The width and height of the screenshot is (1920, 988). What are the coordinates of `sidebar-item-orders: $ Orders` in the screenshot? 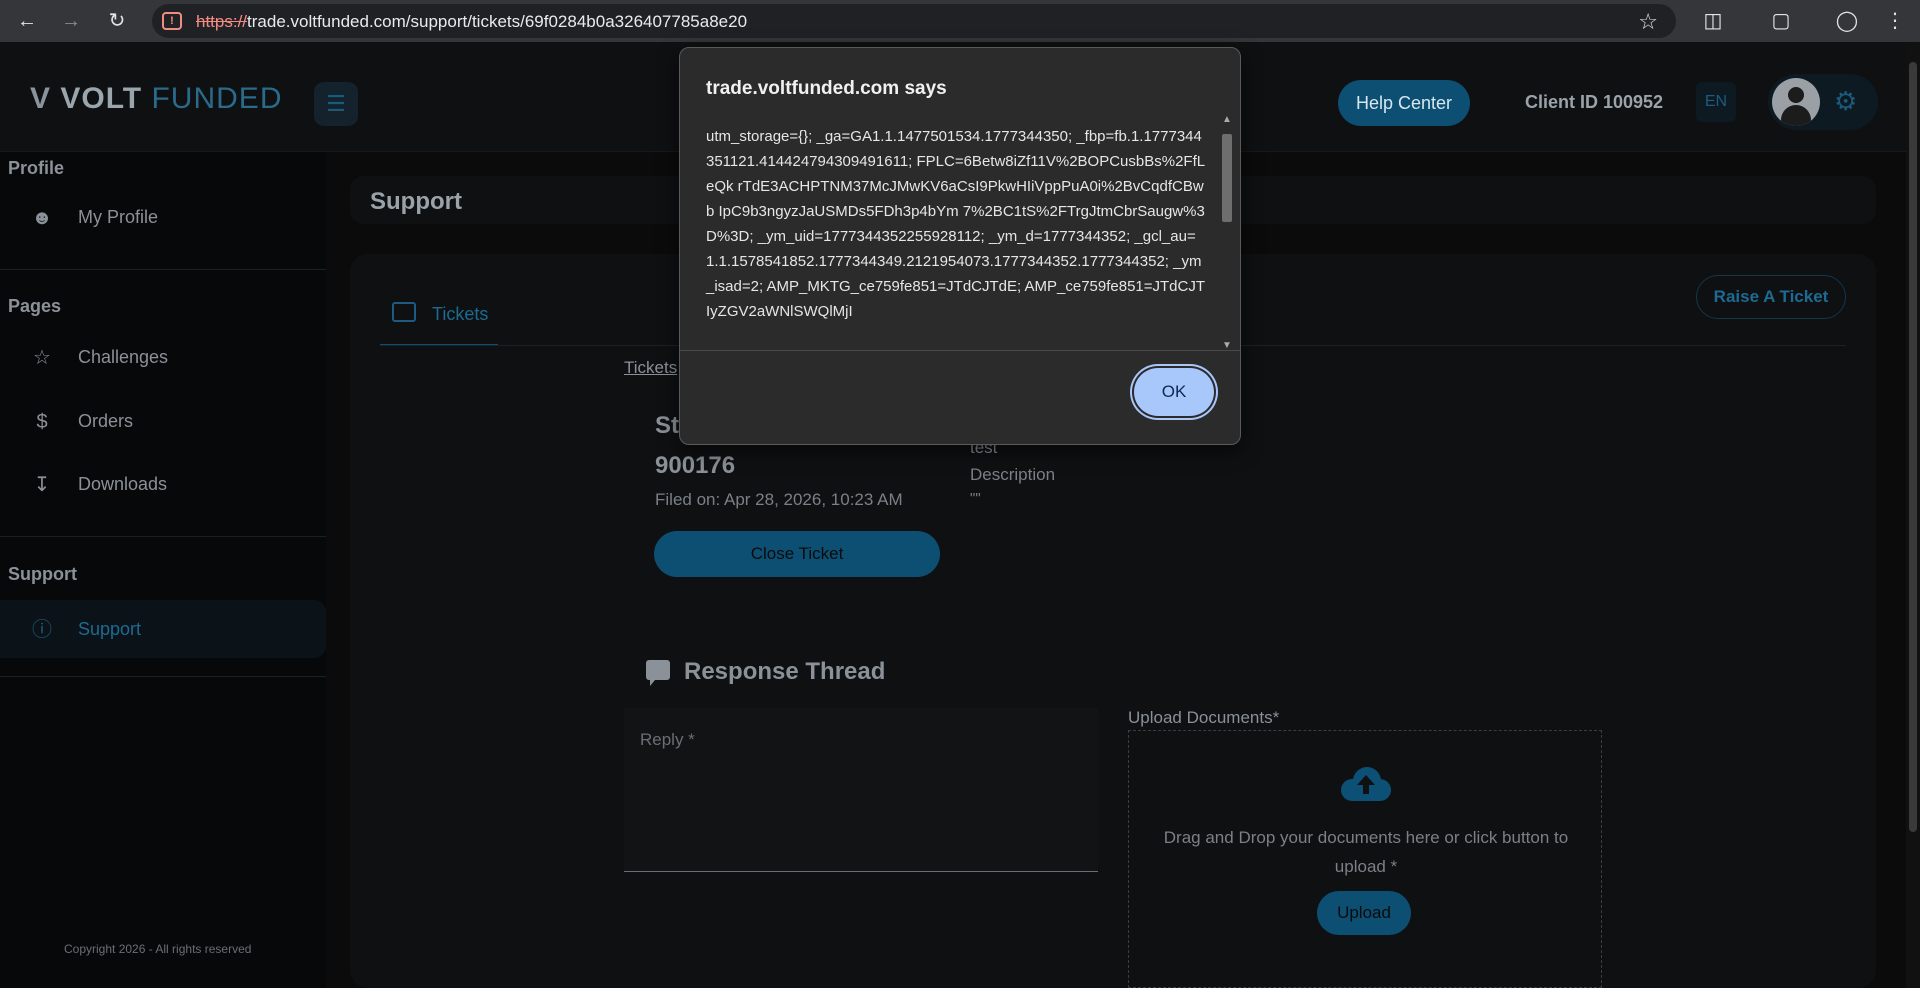 It's located at (175, 421).